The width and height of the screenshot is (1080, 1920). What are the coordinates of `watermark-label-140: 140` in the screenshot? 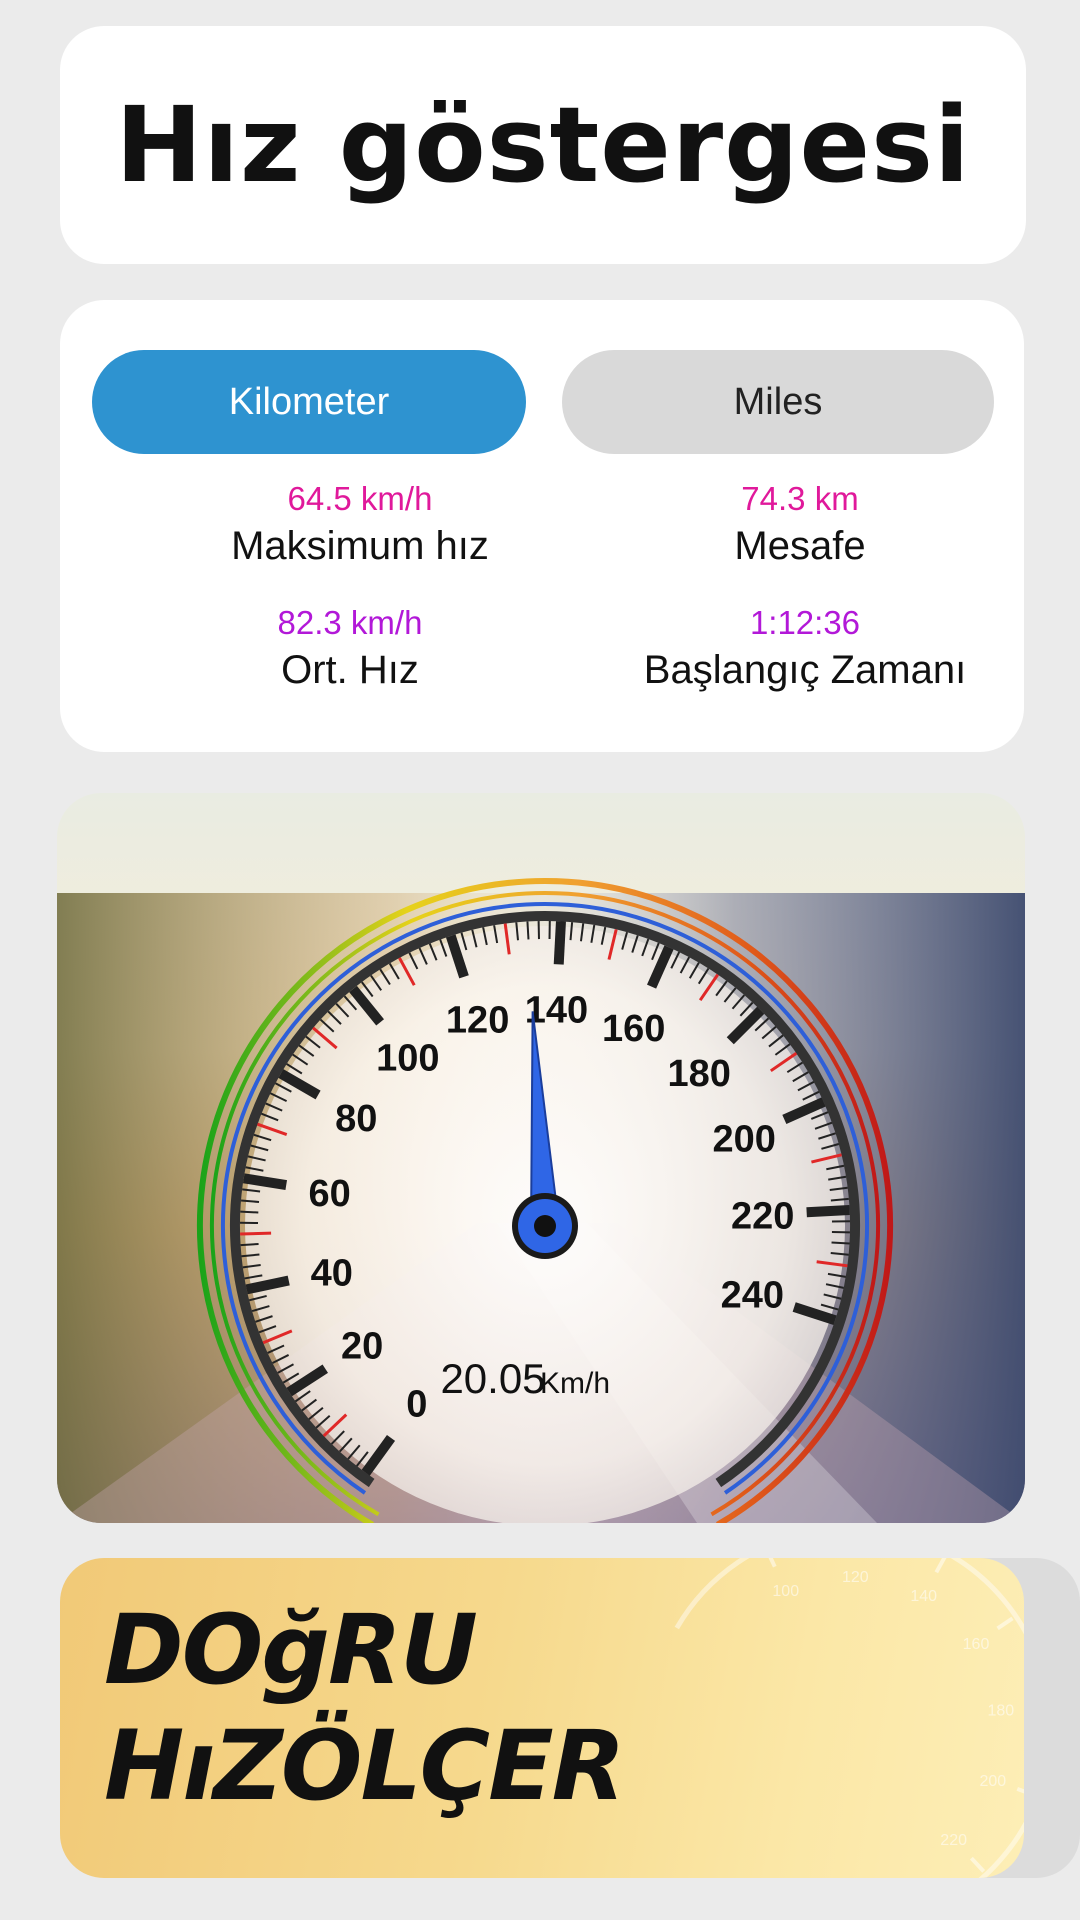 It's located at (923, 1596).